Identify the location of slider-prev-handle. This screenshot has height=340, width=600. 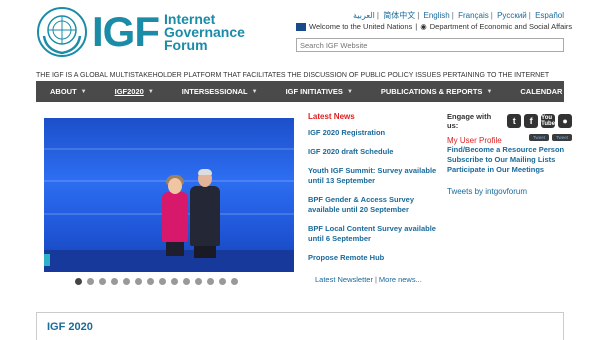
(47, 260).